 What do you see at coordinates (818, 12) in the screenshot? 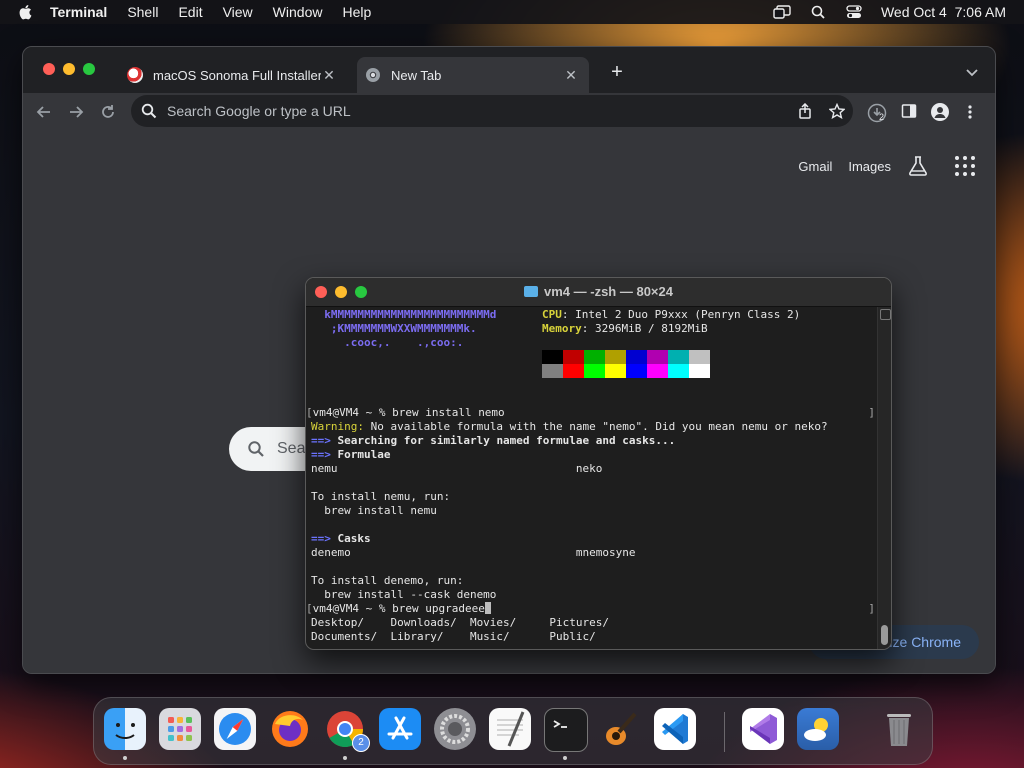
I see `spotlight-search-icon` at bounding box center [818, 12].